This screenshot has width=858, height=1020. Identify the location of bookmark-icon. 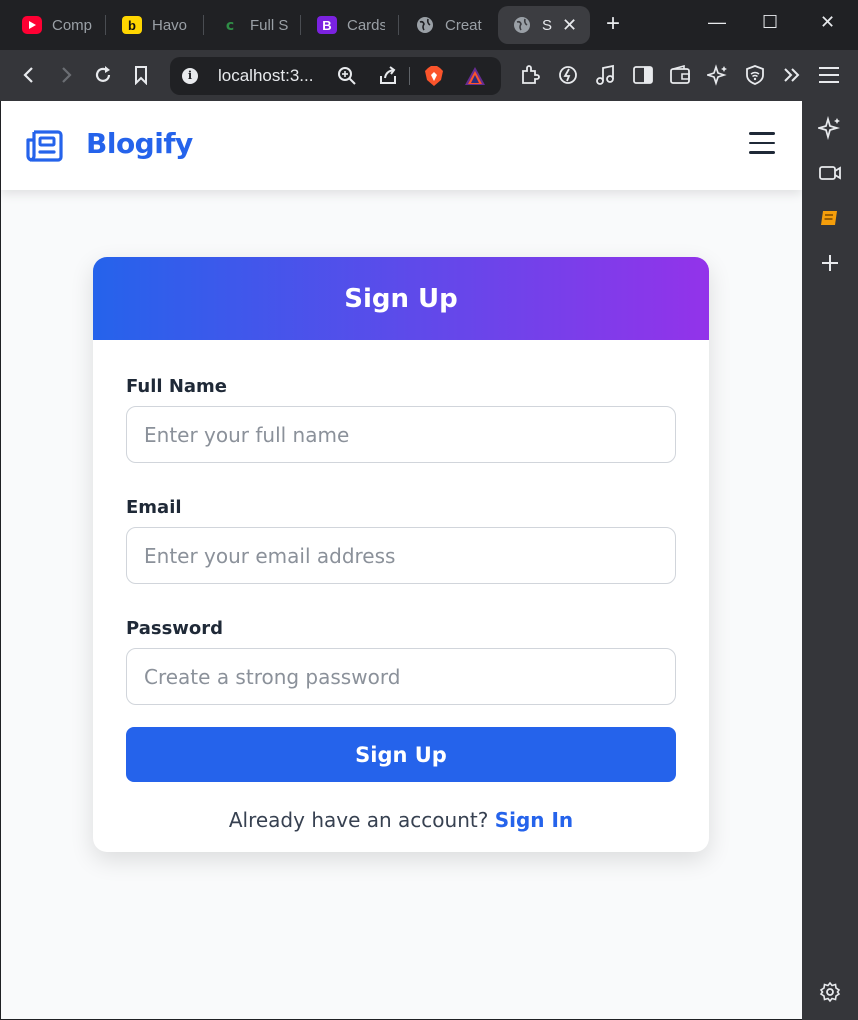
(141, 75).